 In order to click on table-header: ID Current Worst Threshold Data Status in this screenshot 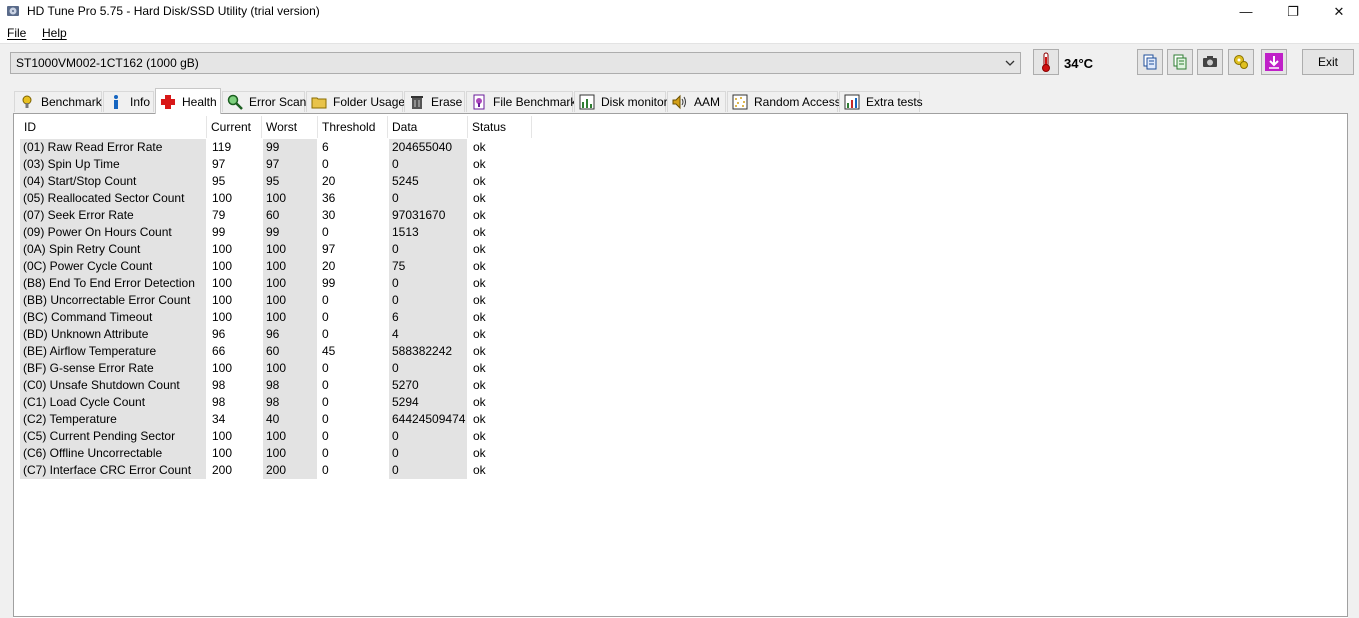, I will do `click(276, 127)`.